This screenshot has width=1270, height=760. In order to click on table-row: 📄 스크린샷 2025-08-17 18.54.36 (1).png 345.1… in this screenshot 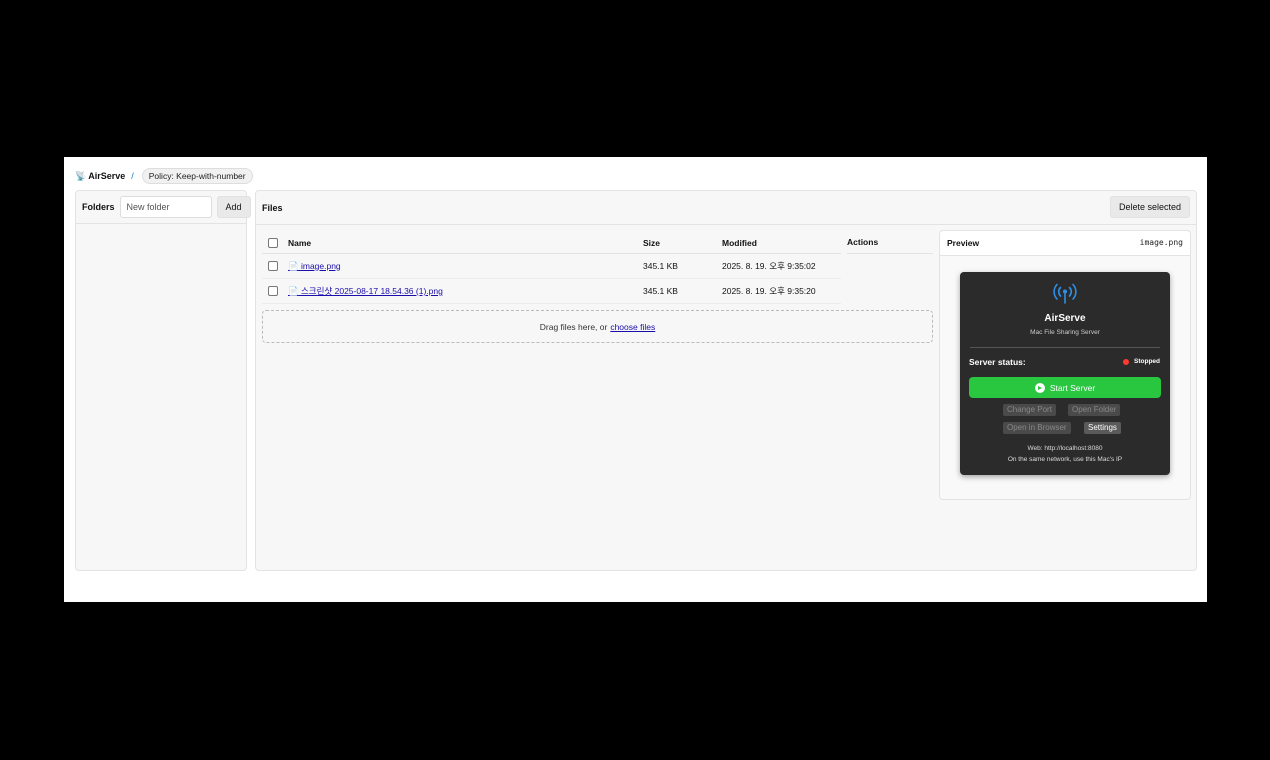, I will do `click(551, 291)`.